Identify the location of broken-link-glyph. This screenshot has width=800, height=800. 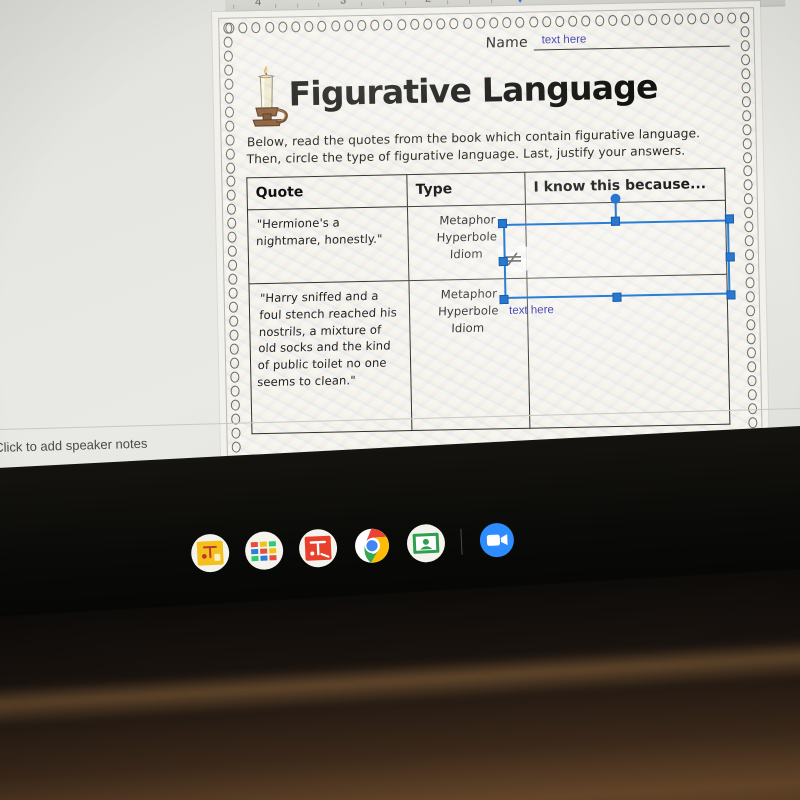
(513, 259).